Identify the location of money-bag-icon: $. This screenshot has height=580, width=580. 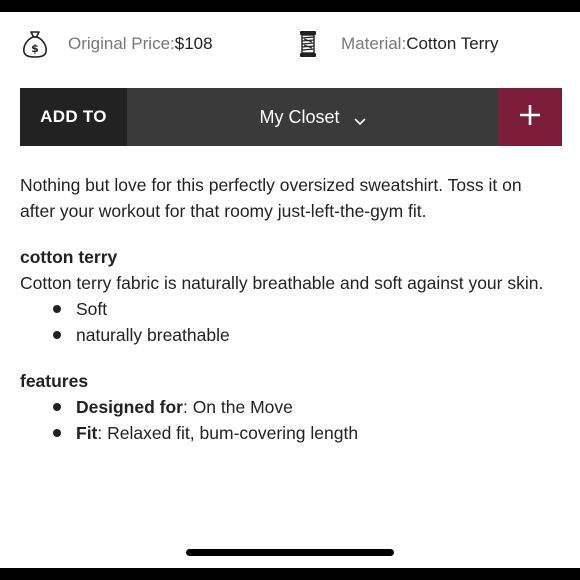
(35, 44).